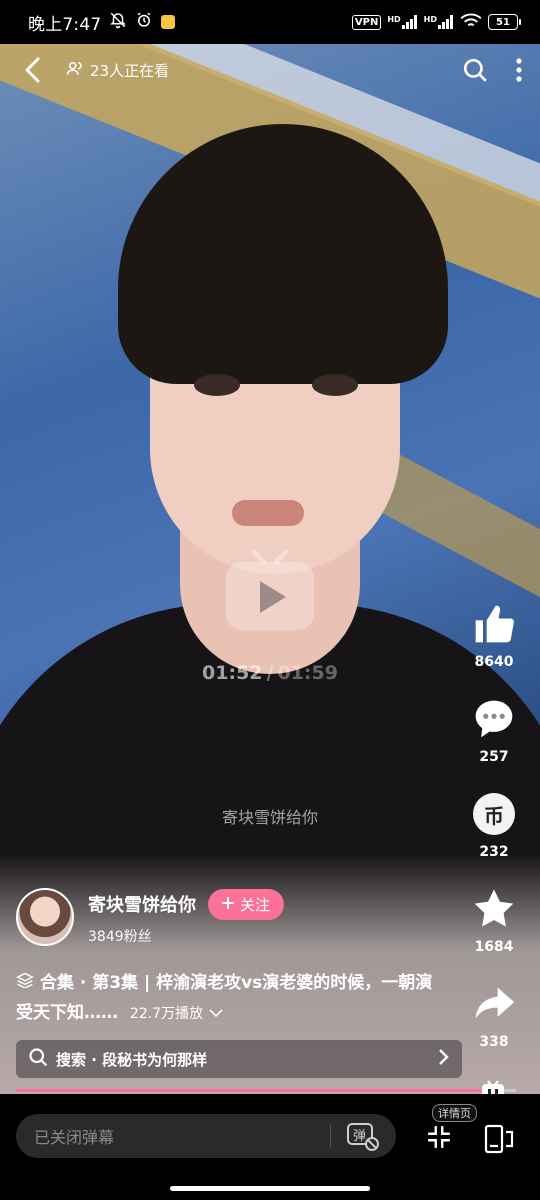  What do you see at coordinates (269, 817) in the screenshot?
I see `video-watermark: 寄块雪饼给你` at bounding box center [269, 817].